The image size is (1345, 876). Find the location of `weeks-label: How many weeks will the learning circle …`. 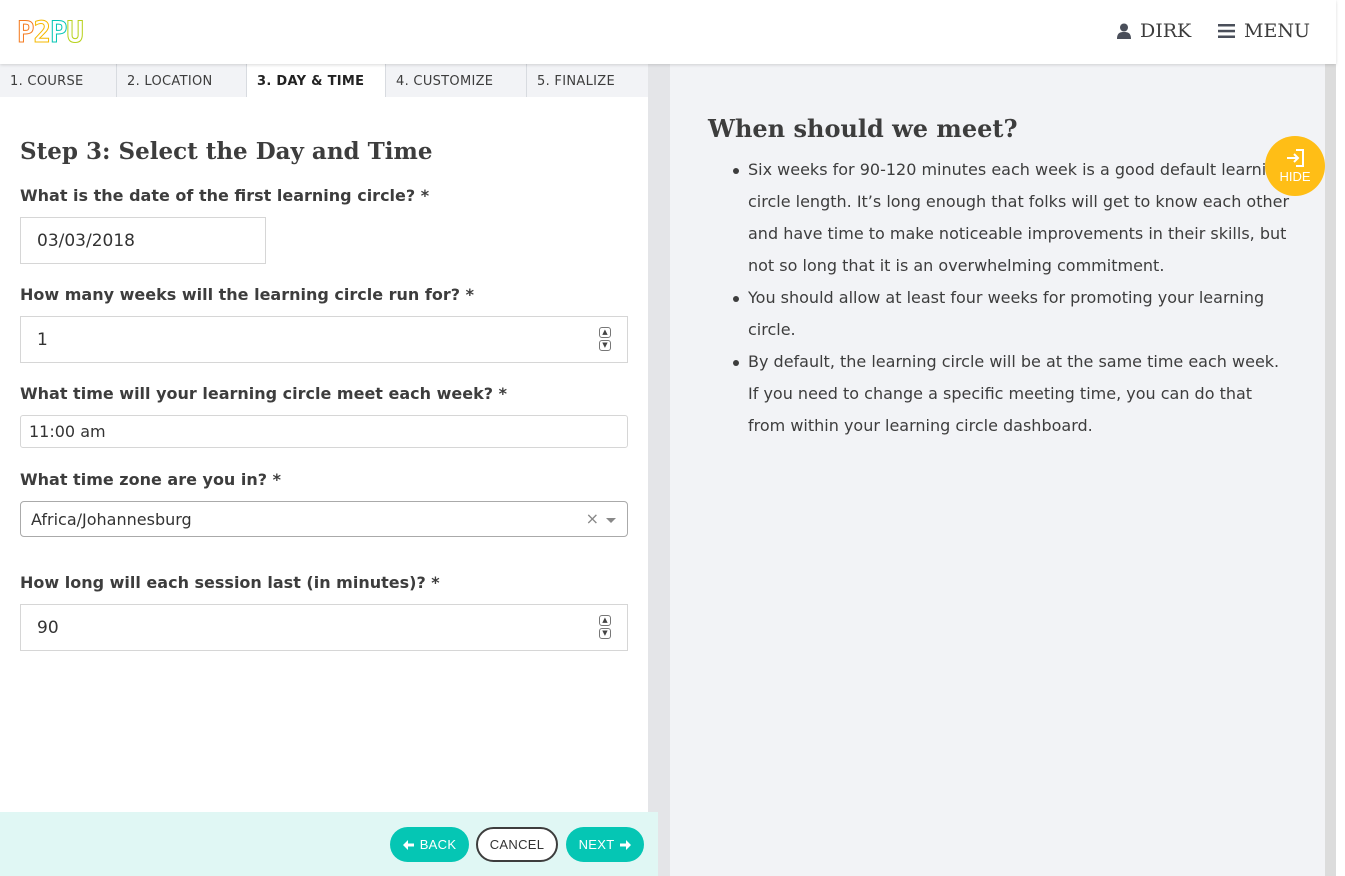

weeks-label: How many weeks will the learning circle … is located at coordinates (247, 294).